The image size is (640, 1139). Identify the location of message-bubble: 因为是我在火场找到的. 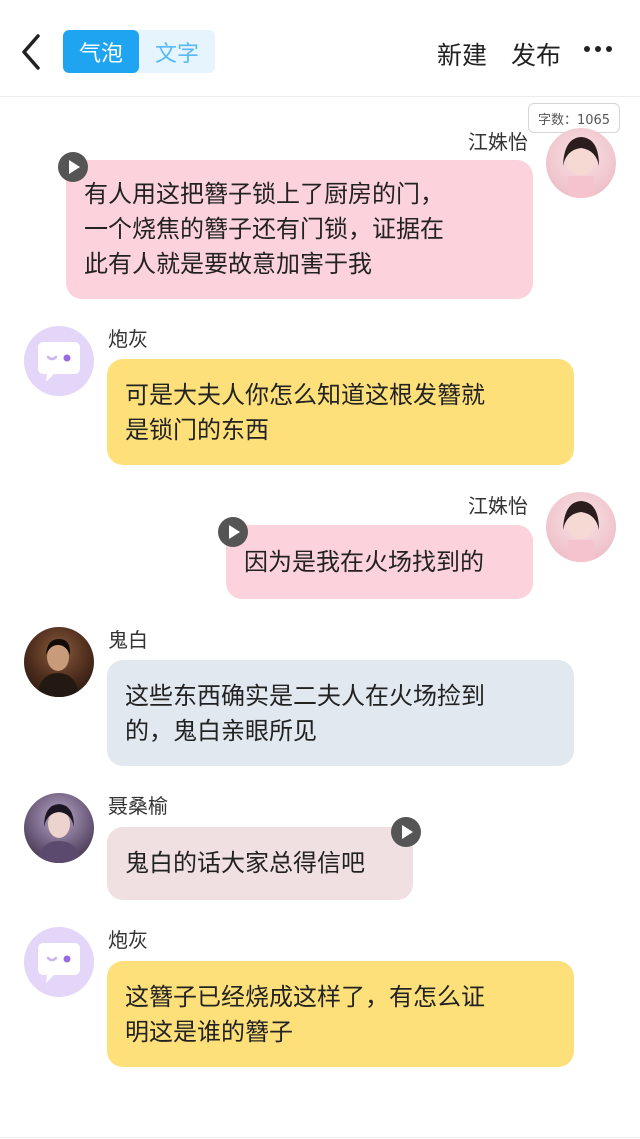
(379, 562).